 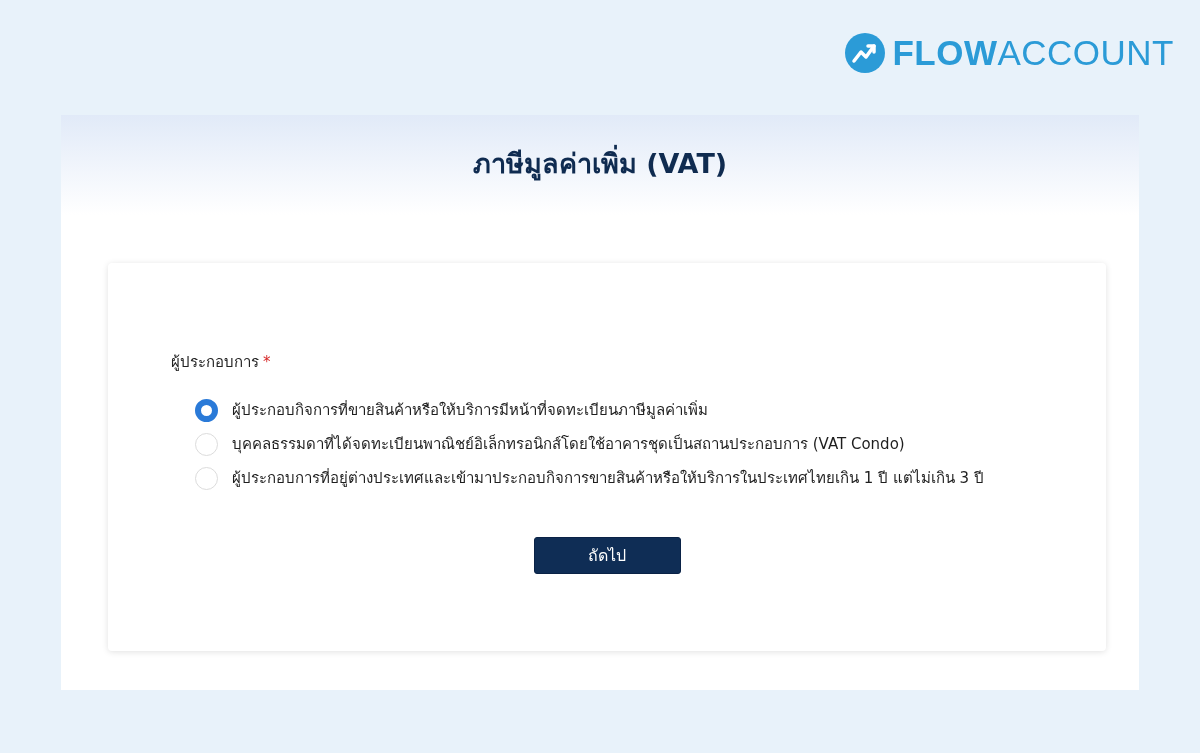 I want to click on next-button: ถัดไป, so click(x=607, y=555).